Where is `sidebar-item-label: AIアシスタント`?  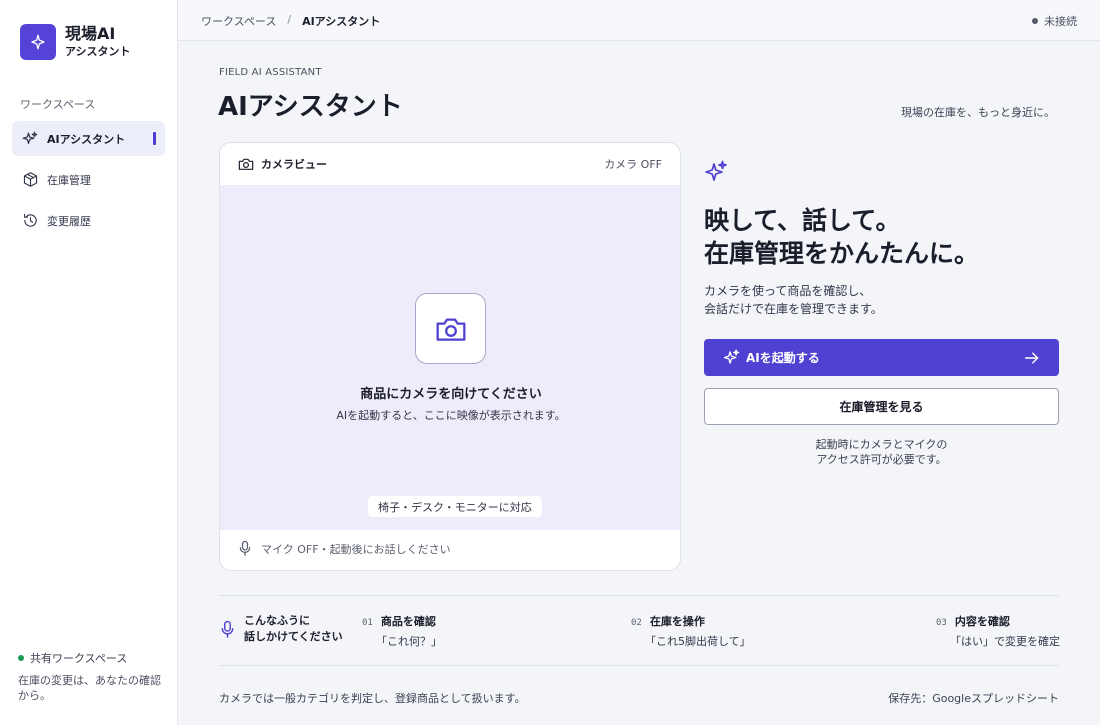
sidebar-item-label: AIアシスタント is located at coordinates (86, 139).